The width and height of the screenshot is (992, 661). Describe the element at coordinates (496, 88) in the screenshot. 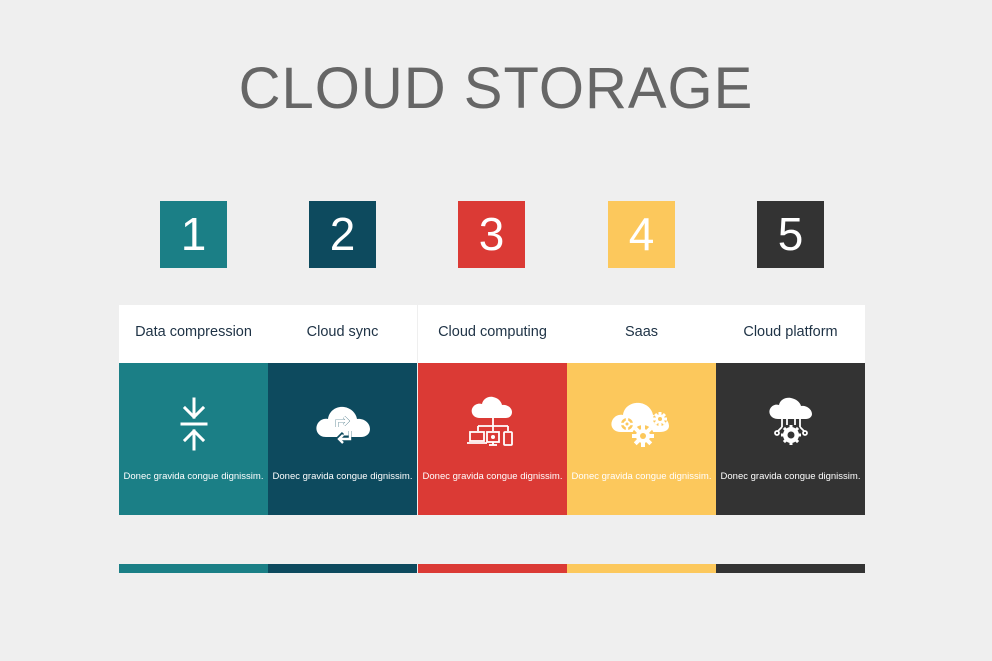

I see `page-title: CLOUD STORAGE` at that location.